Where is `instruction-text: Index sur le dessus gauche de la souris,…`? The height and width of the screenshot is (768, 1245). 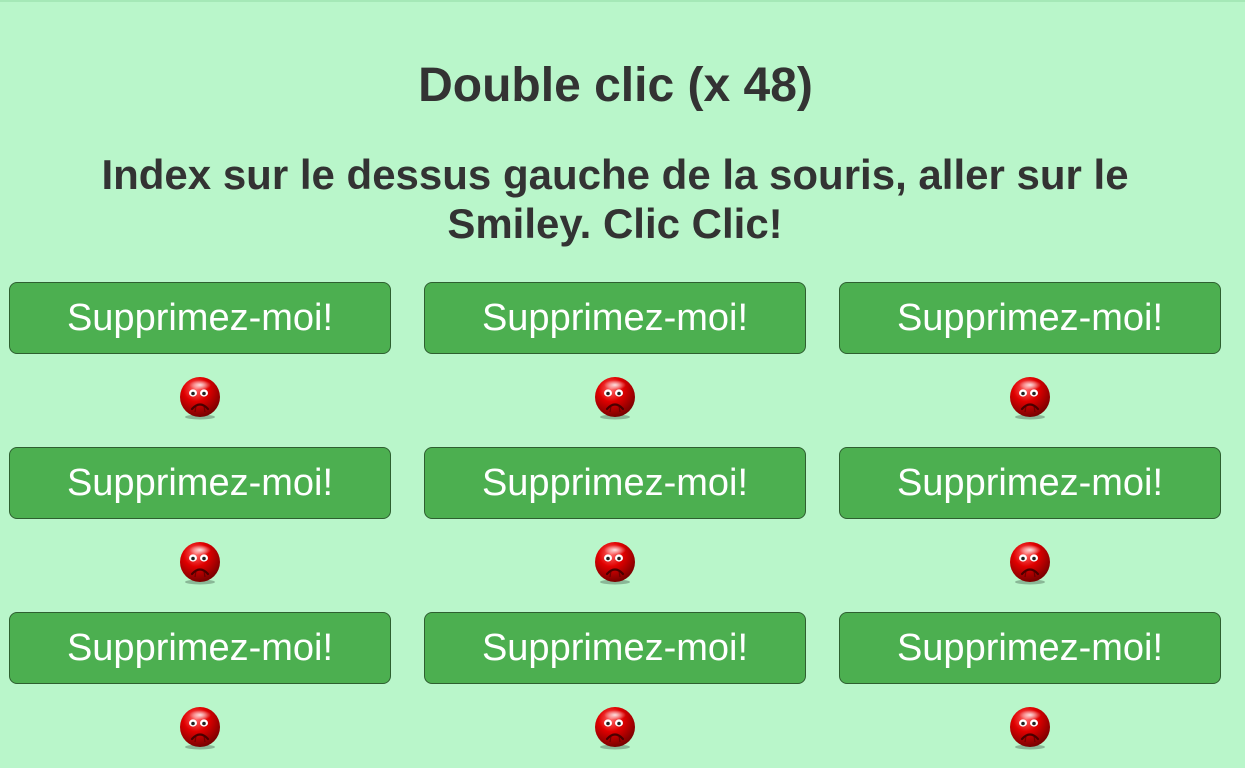
instruction-text: Index sur le dessus gauche de la souris,… is located at coordinates (615, 199).